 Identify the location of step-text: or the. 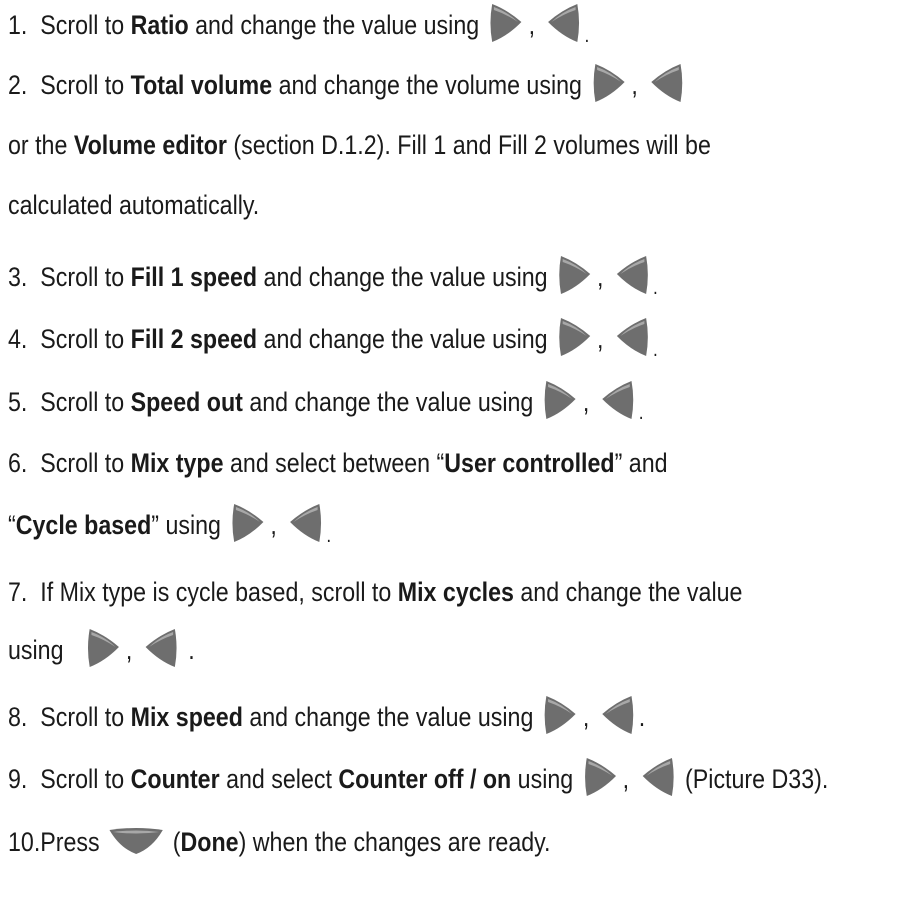
(41, 145).